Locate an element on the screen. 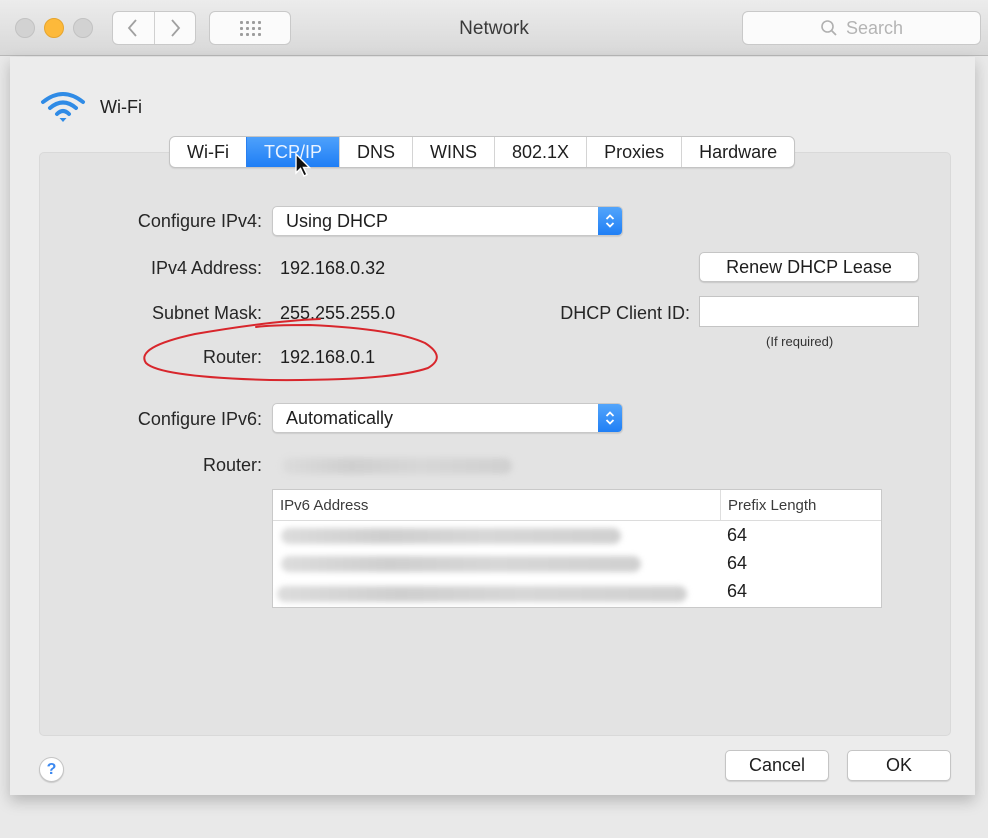  search-icon is located at coordinates (829, 28).